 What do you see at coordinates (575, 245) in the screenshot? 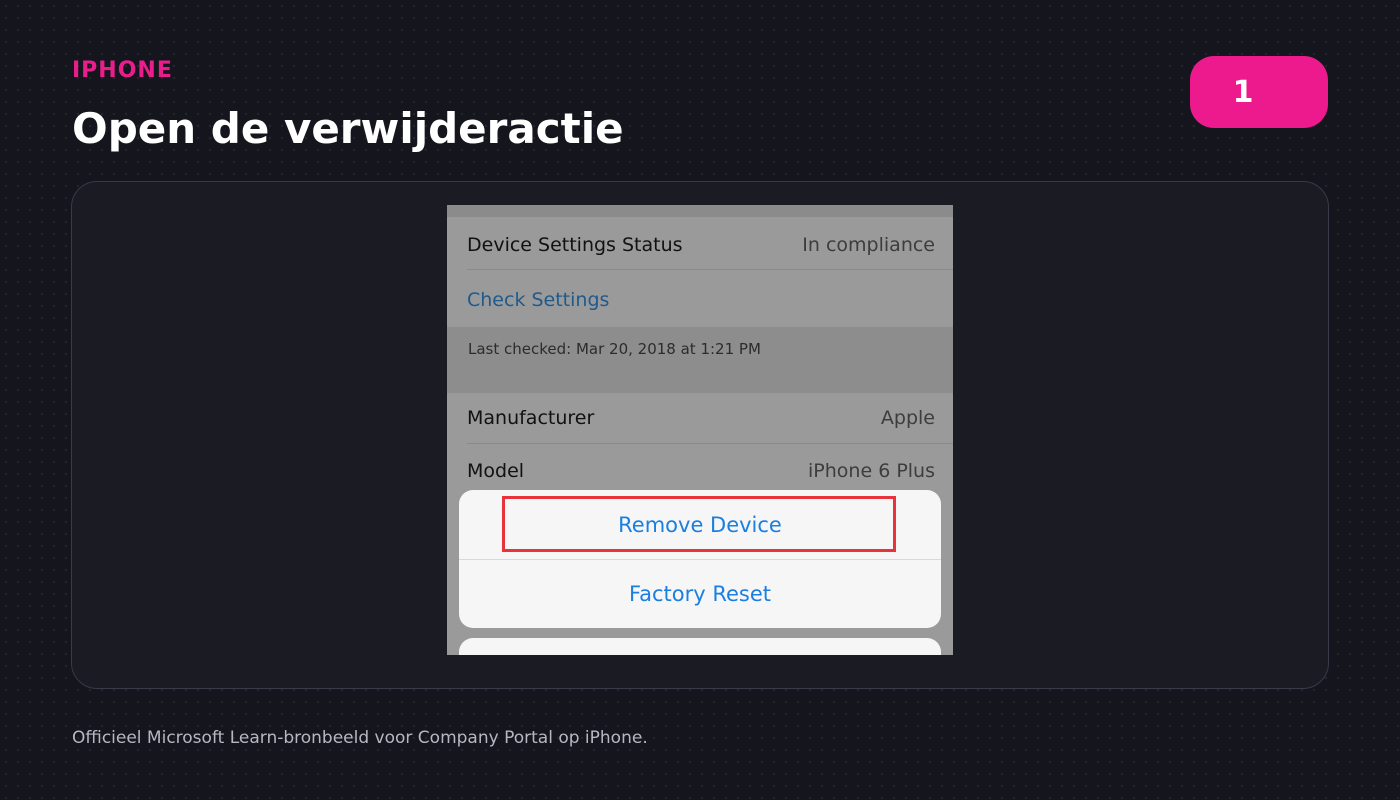
I see `settings-status-label: Device Settings Status` at bounding box center [575, 245].